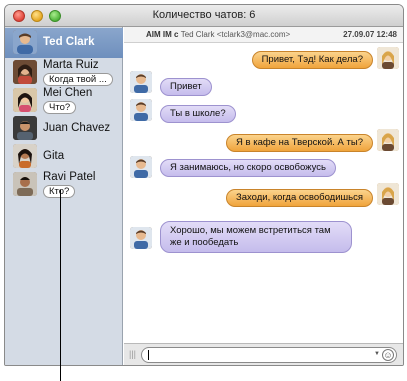  I want to click on message-bubble-incoming: Я занимаюсь, но скоро освобожусь, so click(248, 168).